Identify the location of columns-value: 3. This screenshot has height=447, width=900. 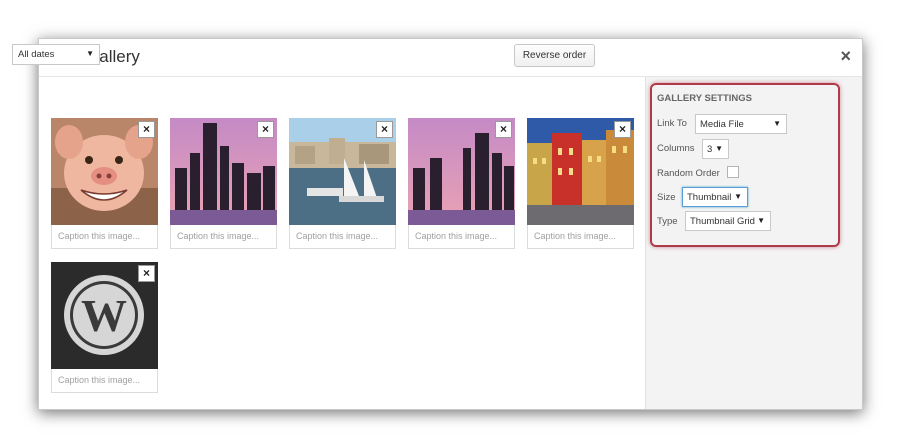
(710, 149).